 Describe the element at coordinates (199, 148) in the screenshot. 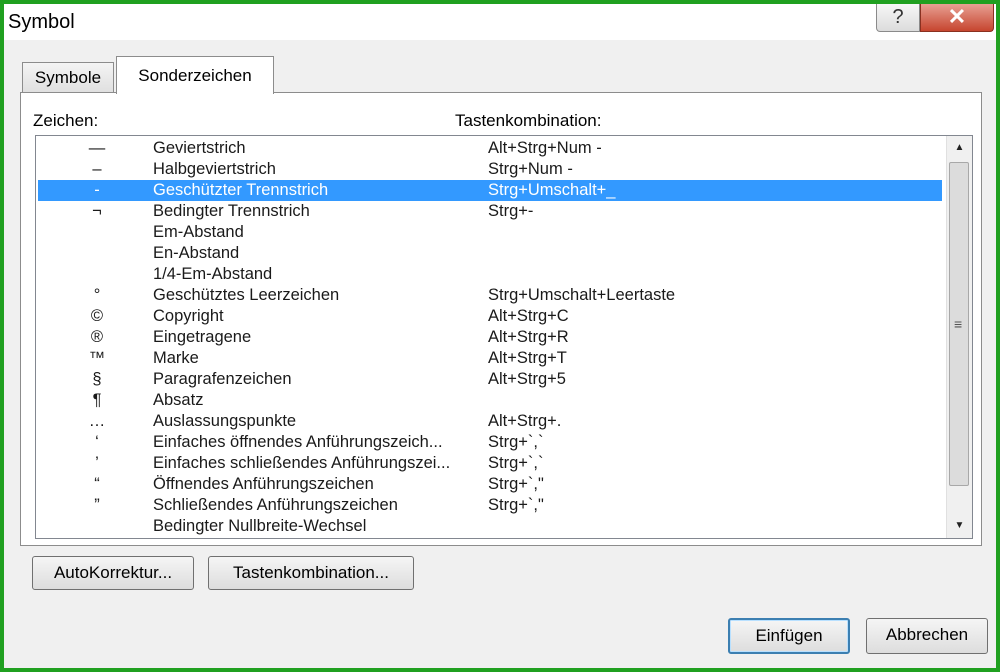

I see `name-cell: Geviertstrich` at that location.